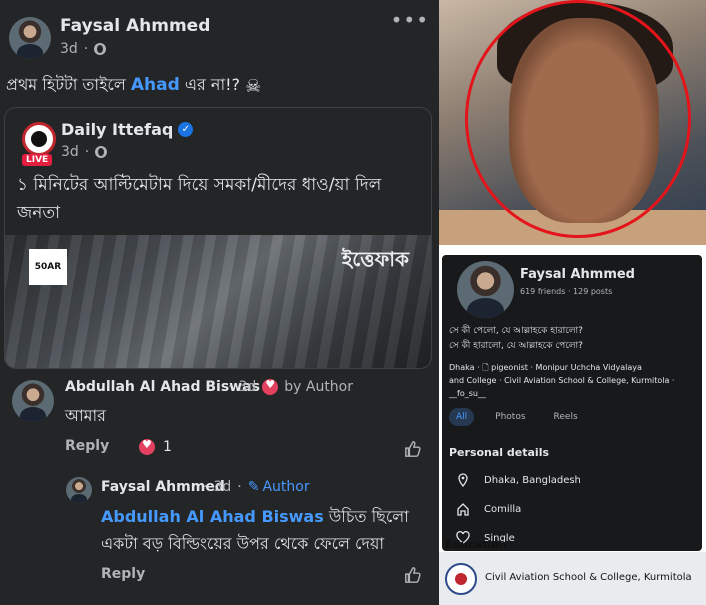  What do you see at coordinates (83, 49) in the screenshot?
I see `post-meta: 3d ·` at bounding box center [83, 49].